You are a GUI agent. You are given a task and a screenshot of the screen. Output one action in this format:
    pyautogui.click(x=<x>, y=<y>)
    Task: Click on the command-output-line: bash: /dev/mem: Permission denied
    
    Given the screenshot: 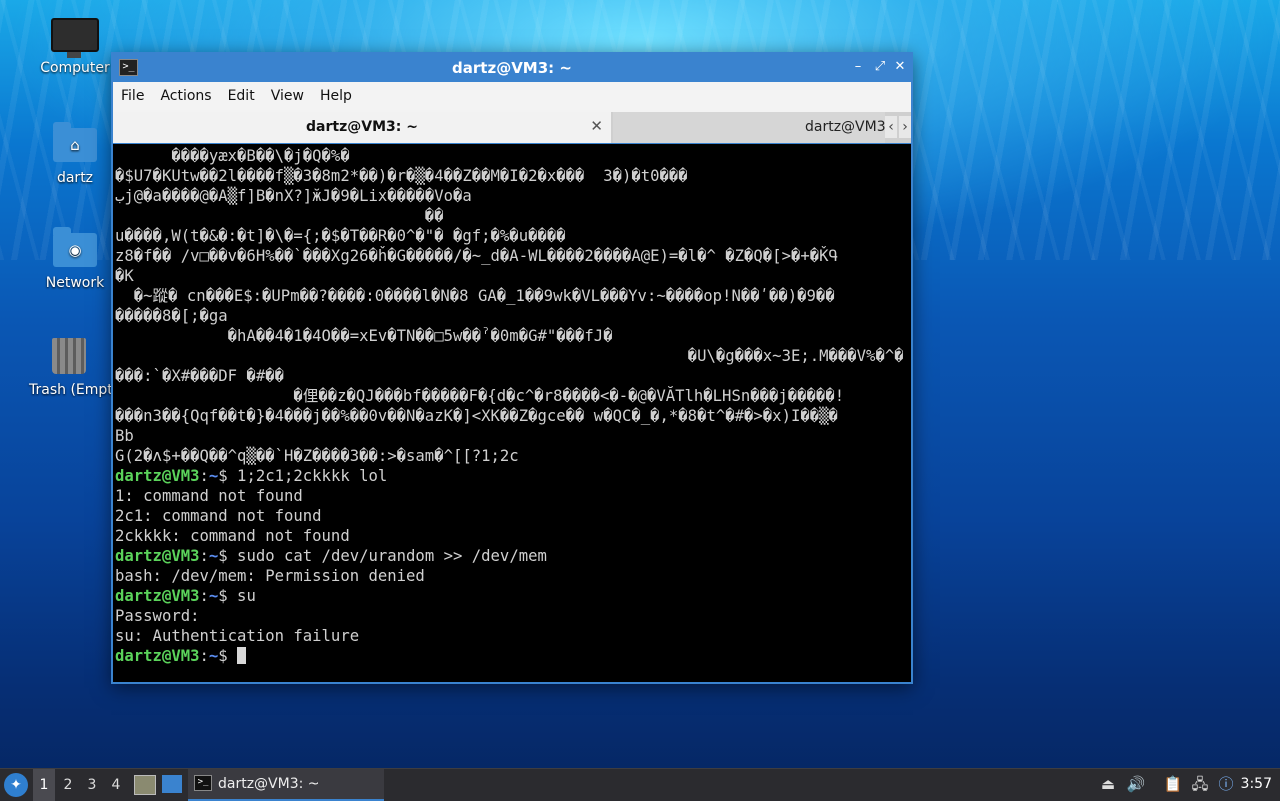 What is the action you would take?
    pyautogui.click(x=270, y=576)
    